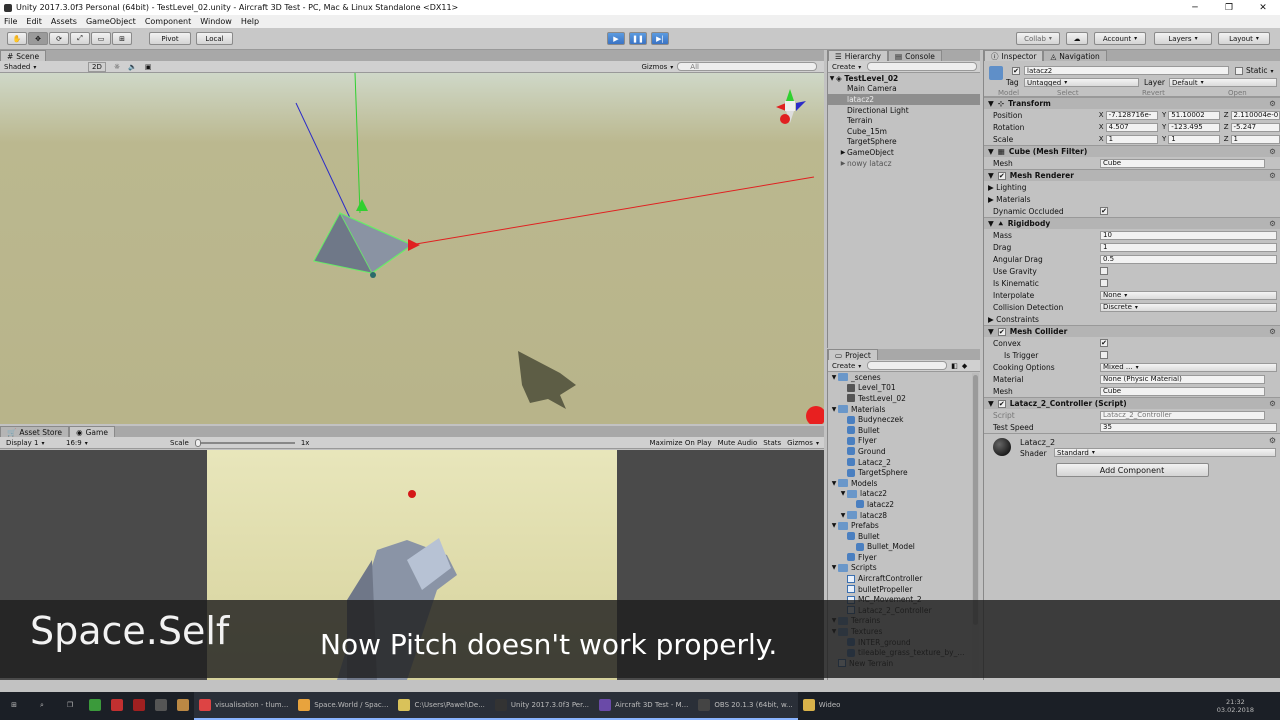 The height and width of the screenshot is (720, 1280). I want to click on gizmos-dropdown: Gizmos, so click(657, 67).